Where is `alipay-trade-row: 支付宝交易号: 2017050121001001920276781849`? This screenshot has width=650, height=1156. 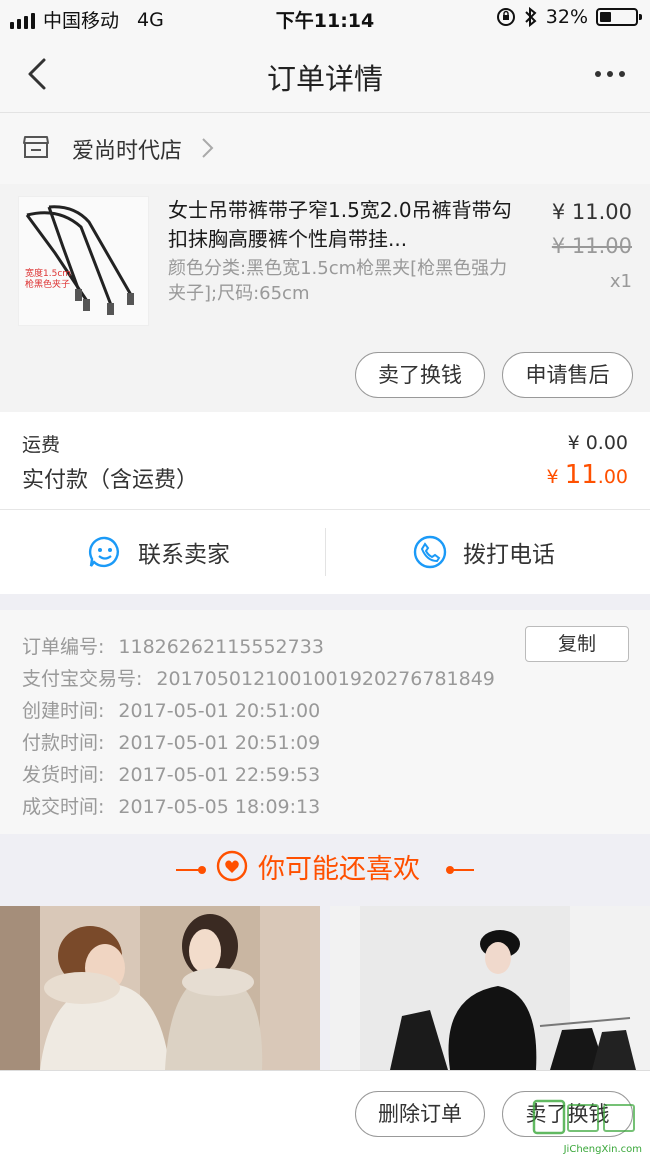 alipay-trade-row: 支付宝交易号: 2017050121001001920276781849 is located at coordinates (258, 679).